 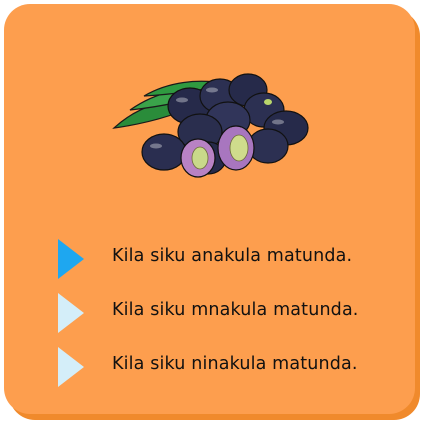 I want to click on answer-option-label: Kila siku ninakula matunda., so click(x=235, y=364).